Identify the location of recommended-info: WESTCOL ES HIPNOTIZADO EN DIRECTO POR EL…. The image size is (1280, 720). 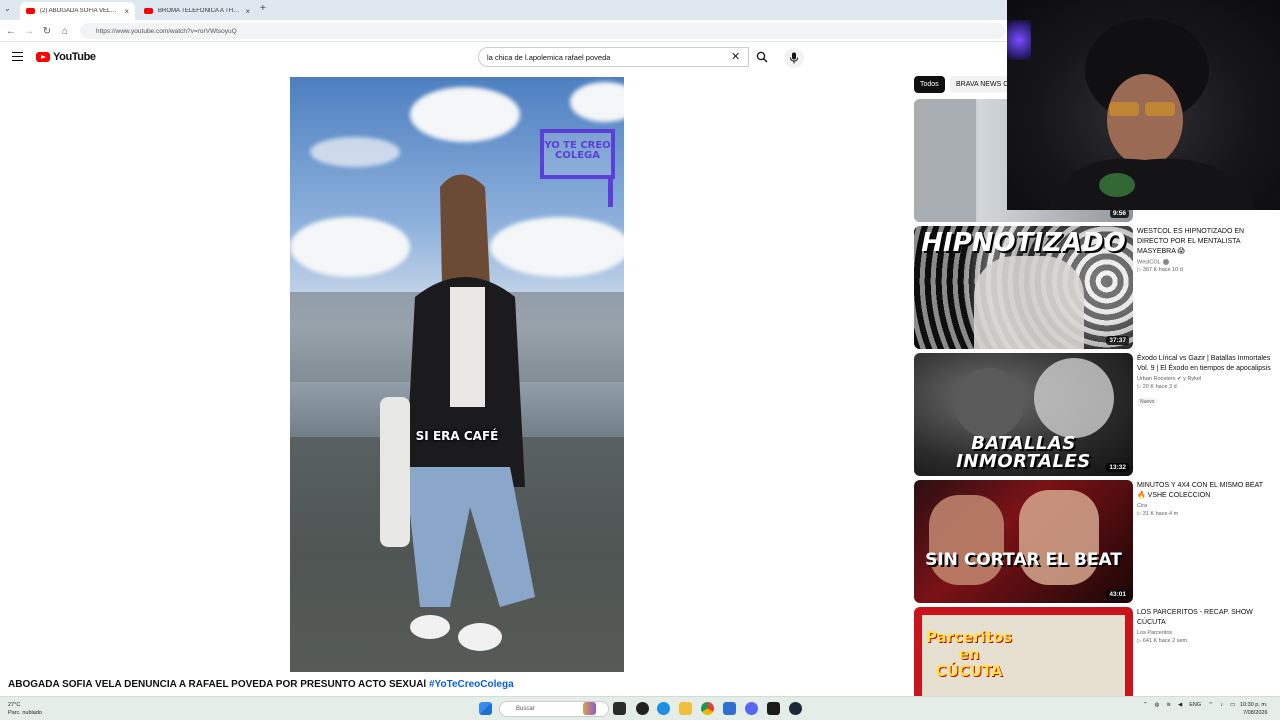
(1204, 250).